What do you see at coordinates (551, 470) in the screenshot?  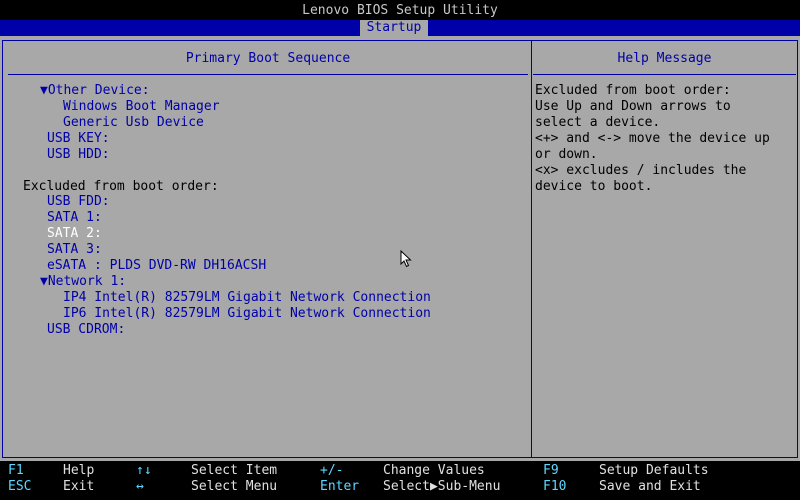 I see `key-f9: F9` at bounding box center [551, 470].